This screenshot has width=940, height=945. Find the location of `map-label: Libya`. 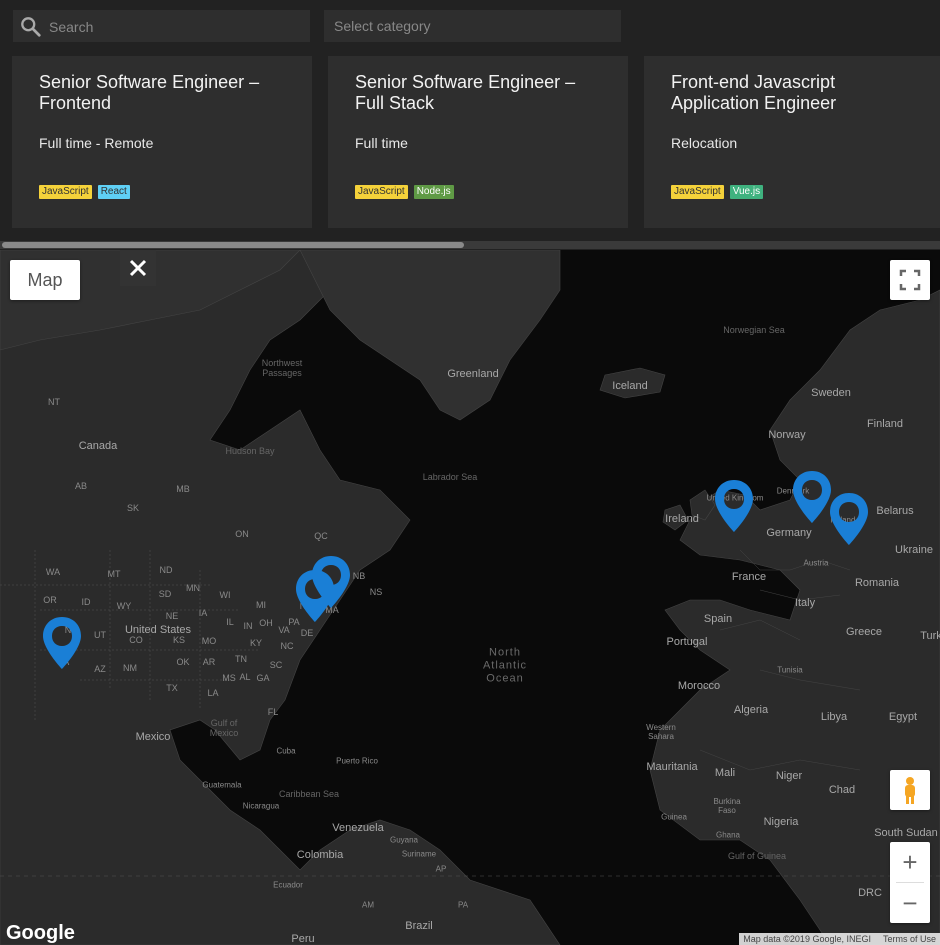

map-label: Libya is located at coordinates (834, 717).